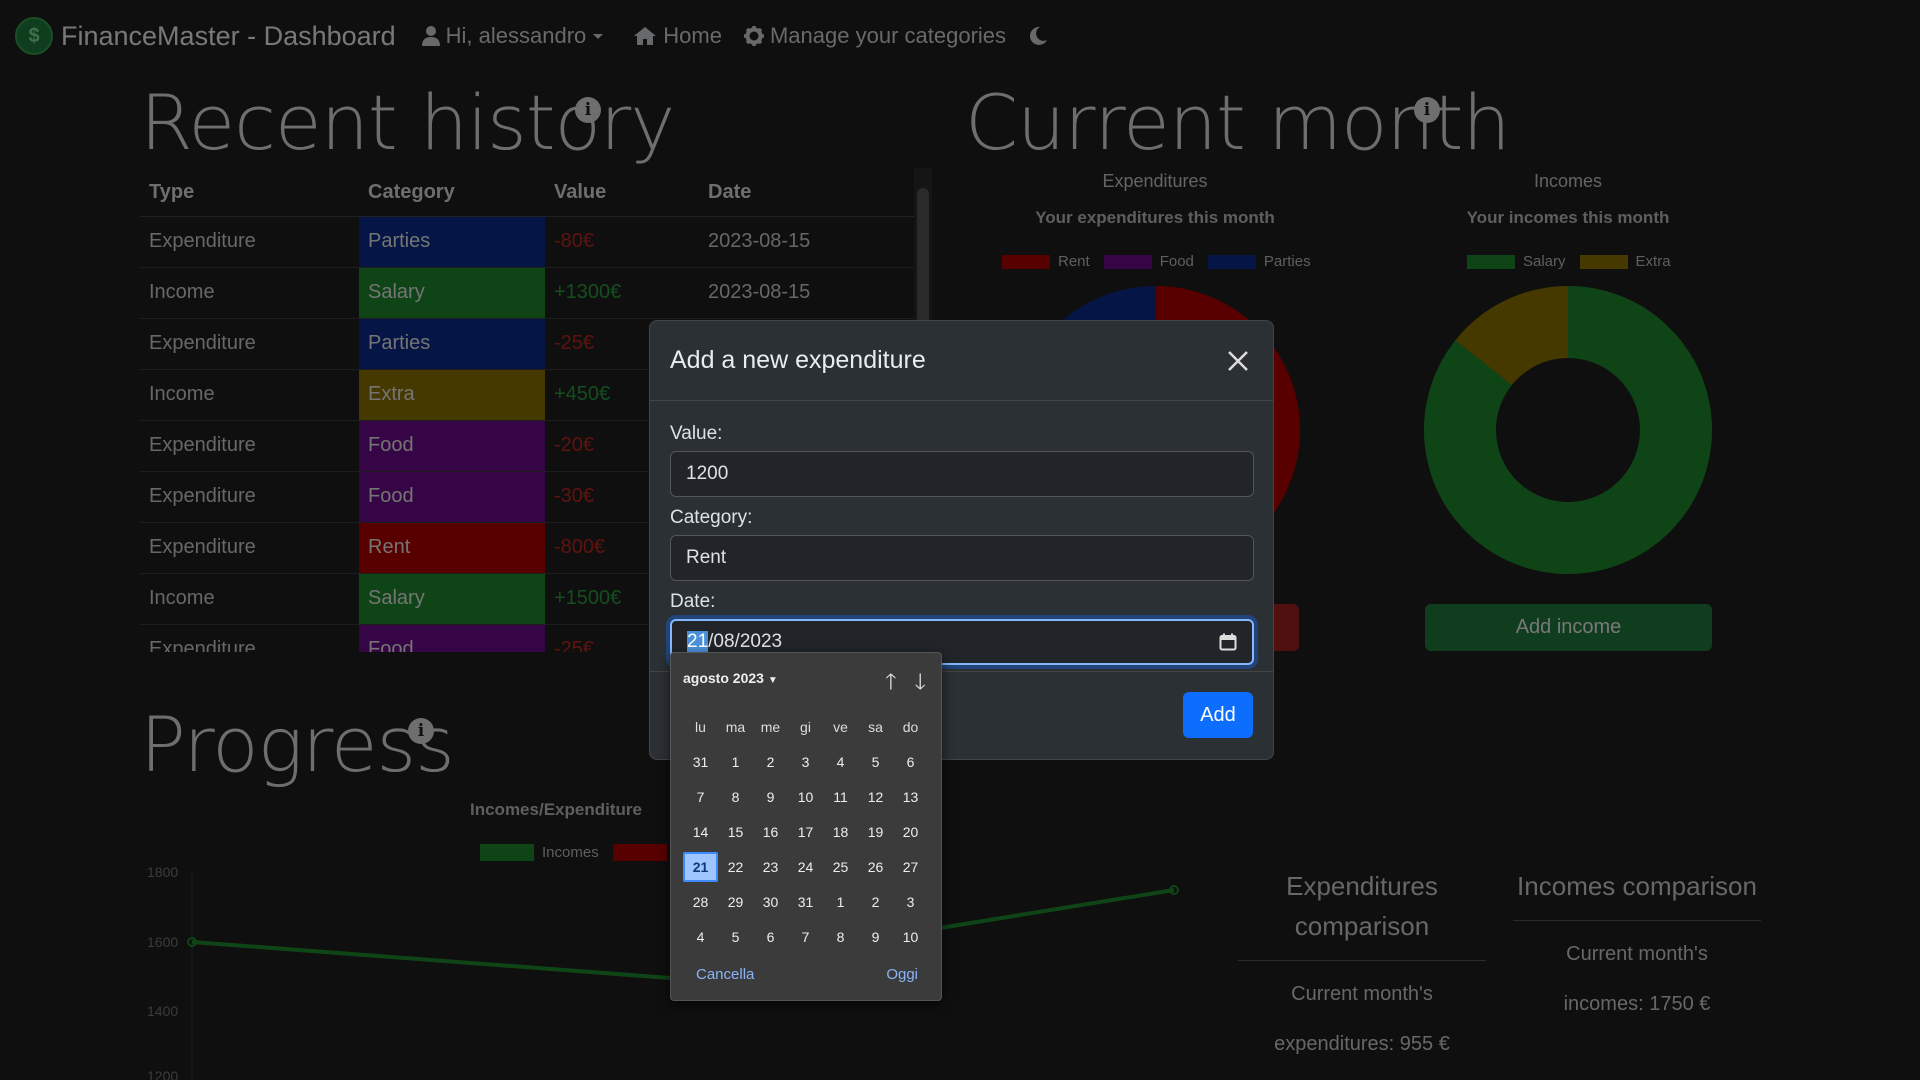  I want to click on day-cell: 16, so click(770, 832).